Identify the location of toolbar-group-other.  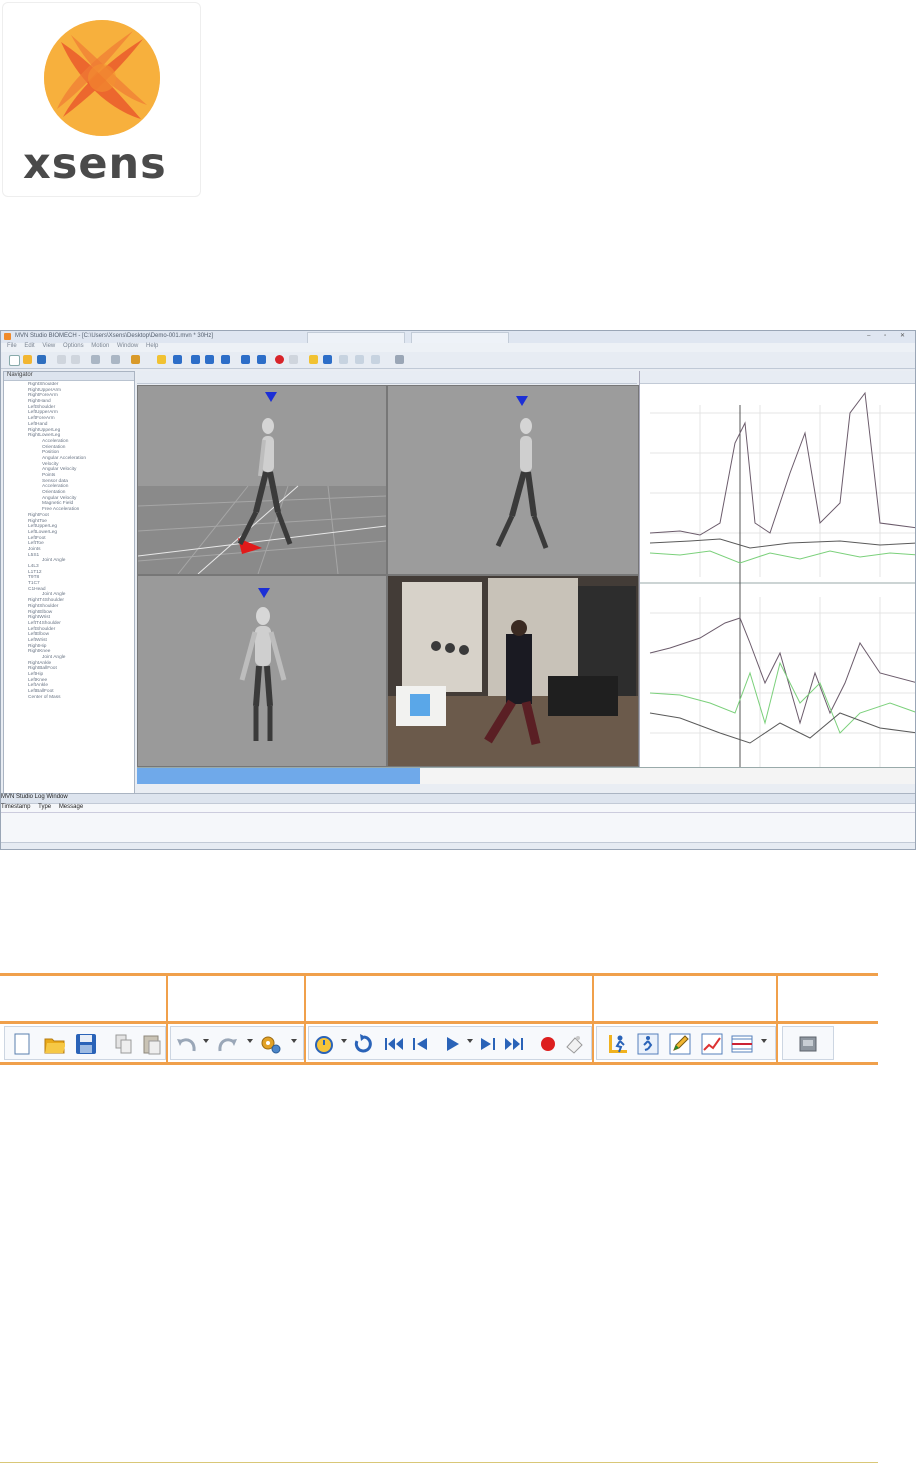
(808, 1043).